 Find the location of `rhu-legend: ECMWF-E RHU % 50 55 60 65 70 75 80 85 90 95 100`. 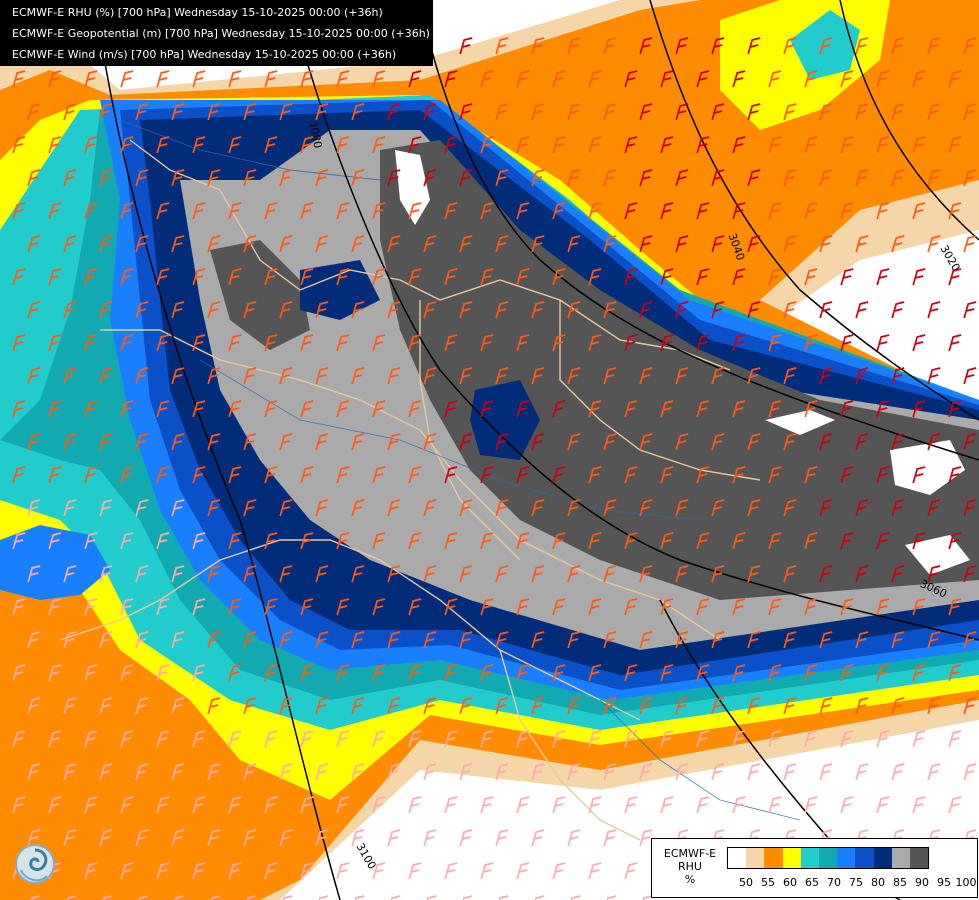

rhu-legend: ECMWF-E RHU % 50 55 60 65 70 75 80 85 90 95 100 is located at coordinates (814, 868).